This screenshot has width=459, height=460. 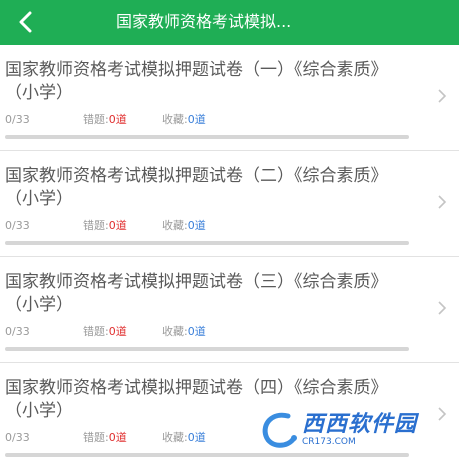 I want to click on exam-title: 国家教师资格考试模拟押题试卷（三）《综合素质》（小学）, so click(x=196, y=293).